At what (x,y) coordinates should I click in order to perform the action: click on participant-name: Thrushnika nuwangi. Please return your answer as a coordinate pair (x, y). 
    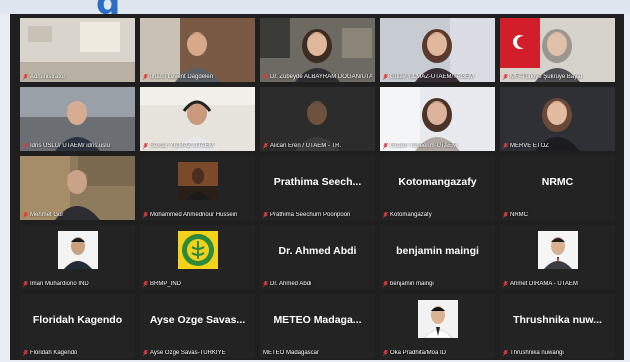
    Looking at the image, I should click on (537, 353).